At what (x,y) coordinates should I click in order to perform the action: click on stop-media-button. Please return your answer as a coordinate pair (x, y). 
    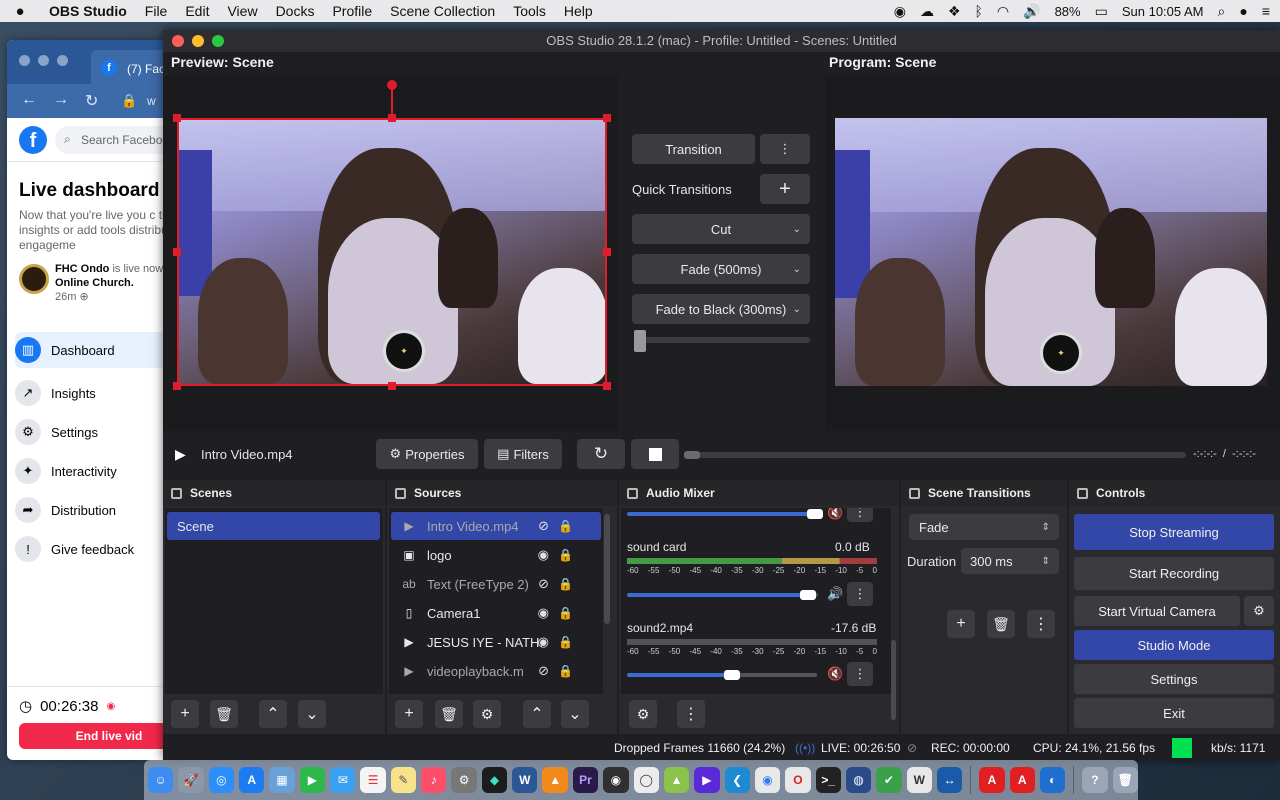
    Looking at the image, I should click on (655, 454).